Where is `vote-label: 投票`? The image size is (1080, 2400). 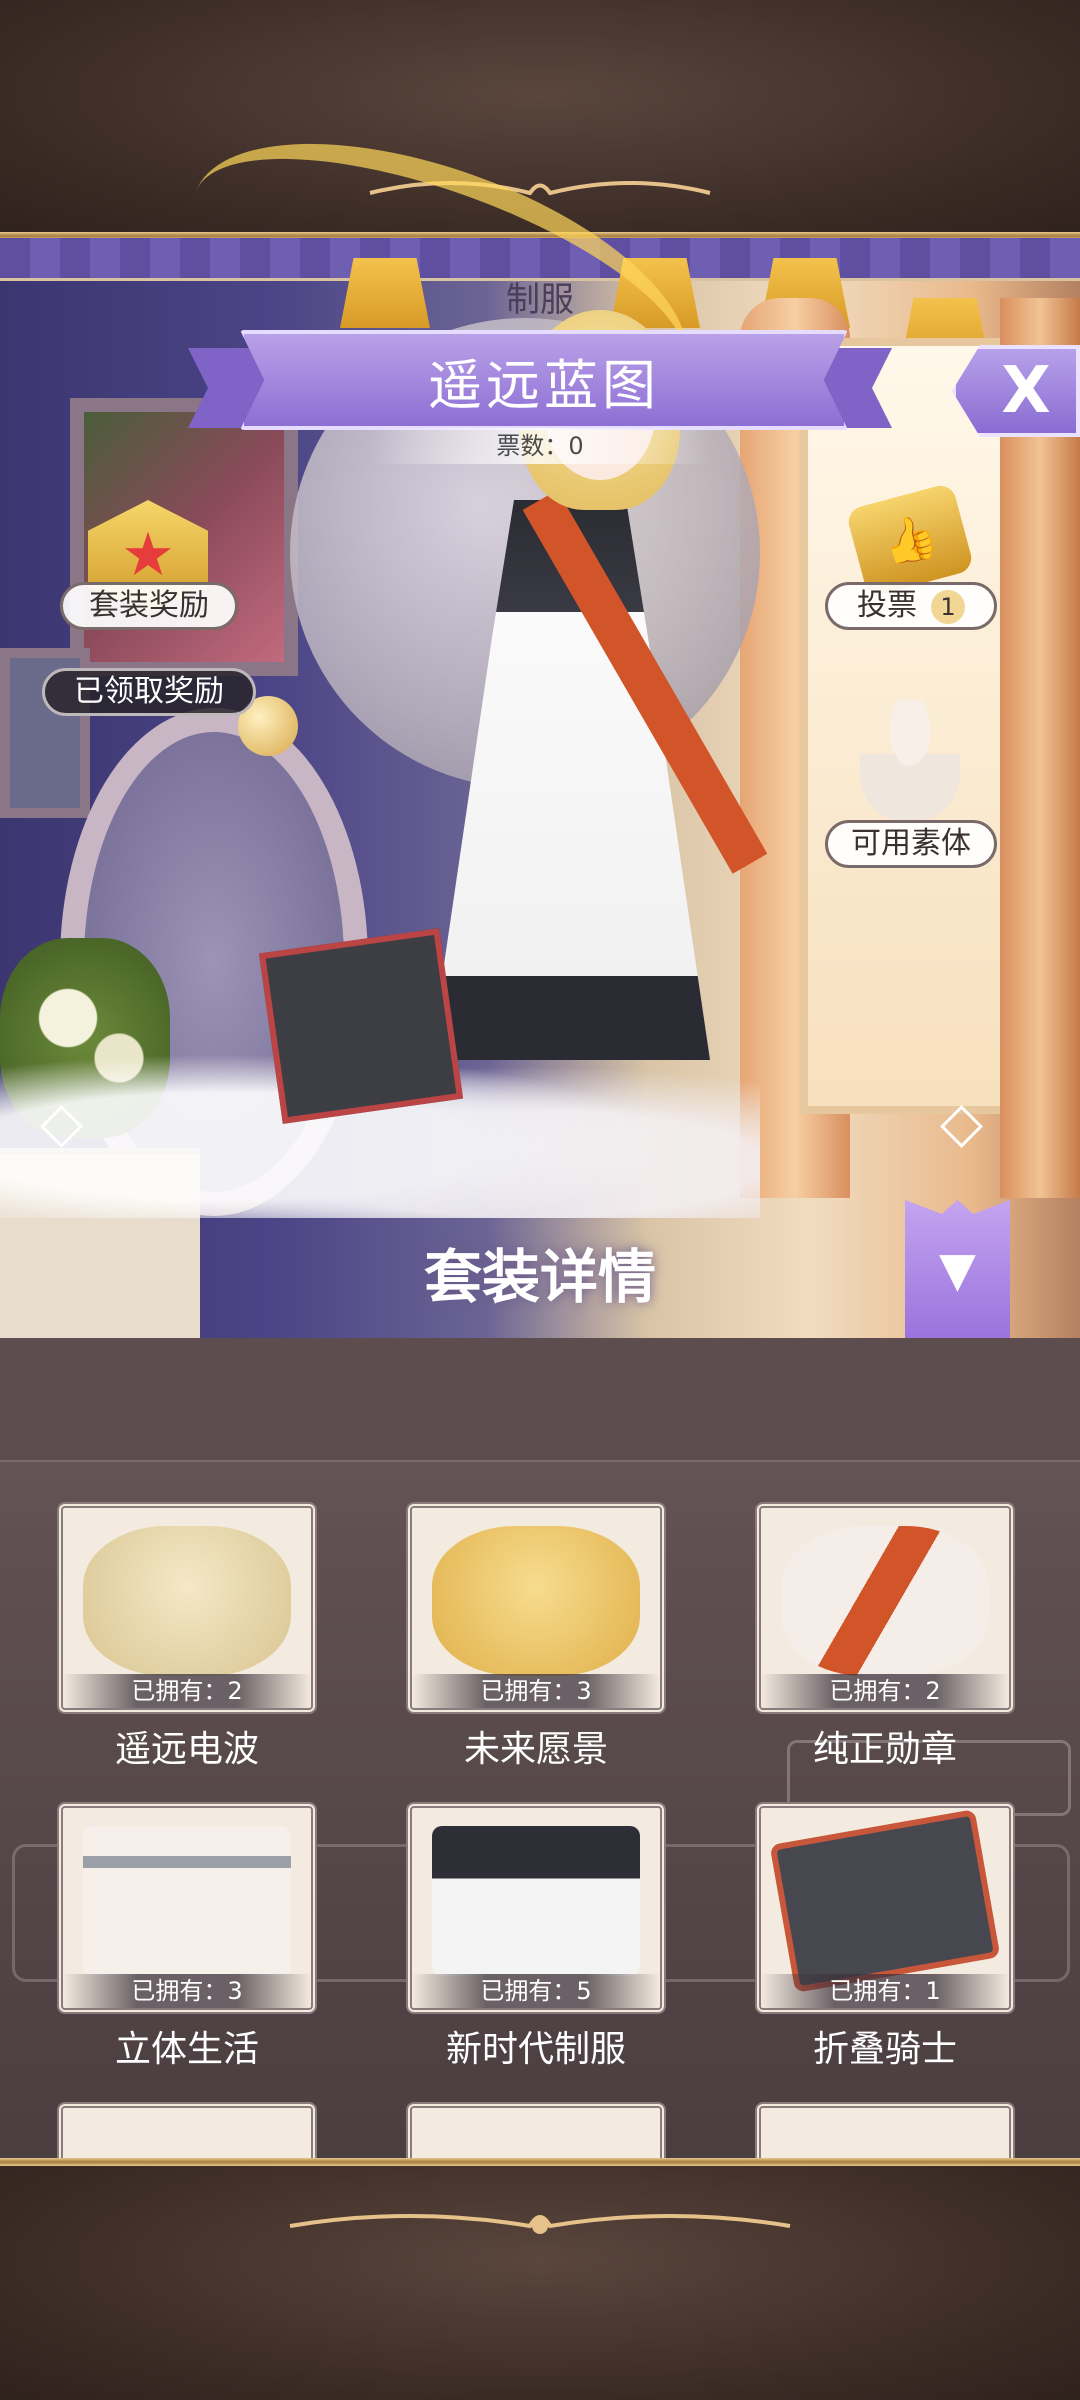
vote-label: 投票 is located at coordinates (887, 605).